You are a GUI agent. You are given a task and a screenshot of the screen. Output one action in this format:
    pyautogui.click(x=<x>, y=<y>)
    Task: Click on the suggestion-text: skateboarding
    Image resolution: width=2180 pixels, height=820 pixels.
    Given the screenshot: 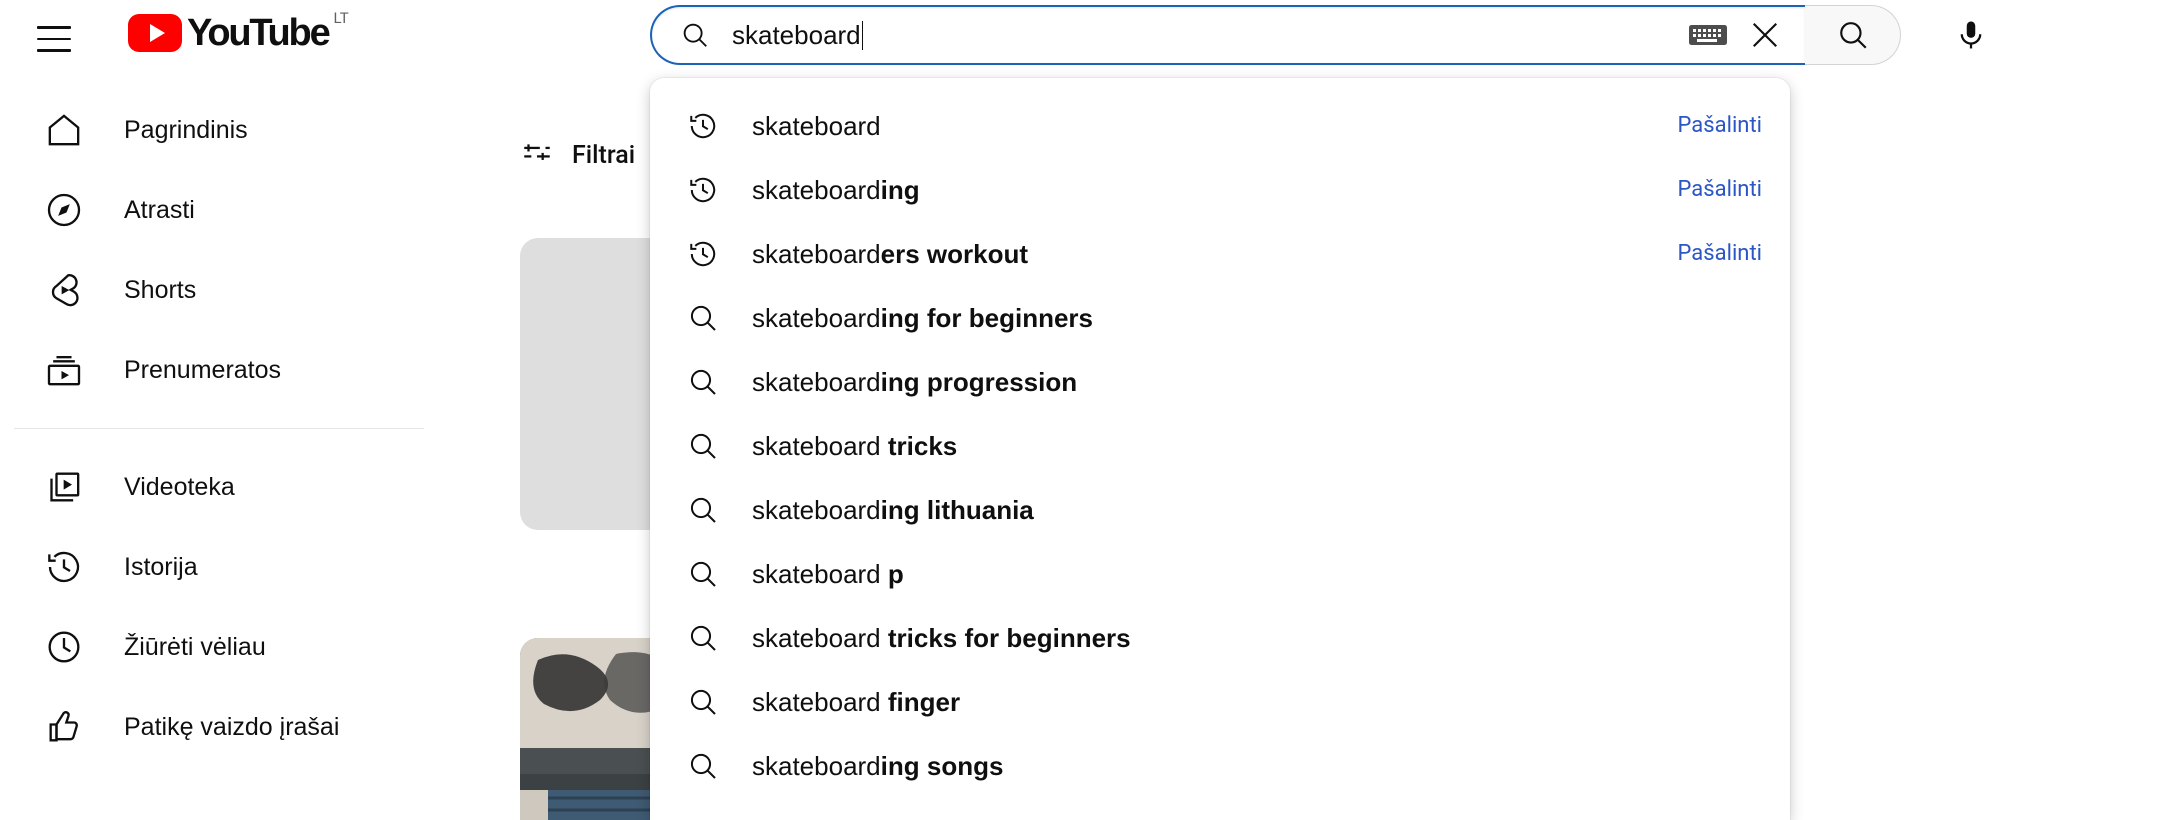 What is the action you would take?
    pyautogui.click(x=1203, y=190)
    